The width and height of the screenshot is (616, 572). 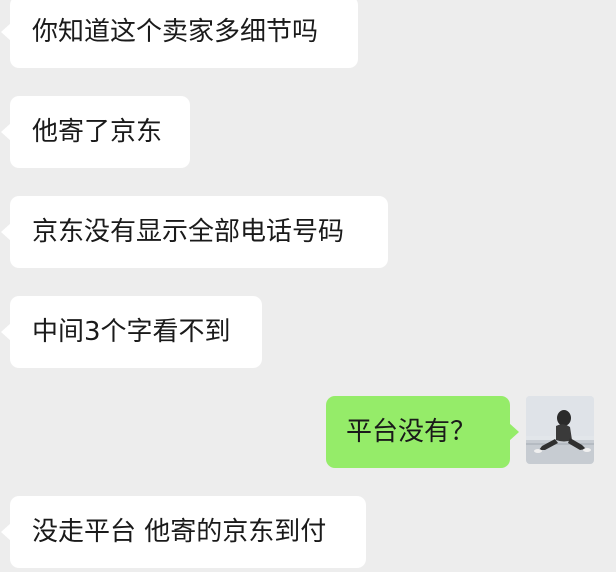 What do you see at coordinates (175, 32) in the screenshot?
I see `message-text: 你知道这个卖家多细节吗` at bounding box center [175, 32].